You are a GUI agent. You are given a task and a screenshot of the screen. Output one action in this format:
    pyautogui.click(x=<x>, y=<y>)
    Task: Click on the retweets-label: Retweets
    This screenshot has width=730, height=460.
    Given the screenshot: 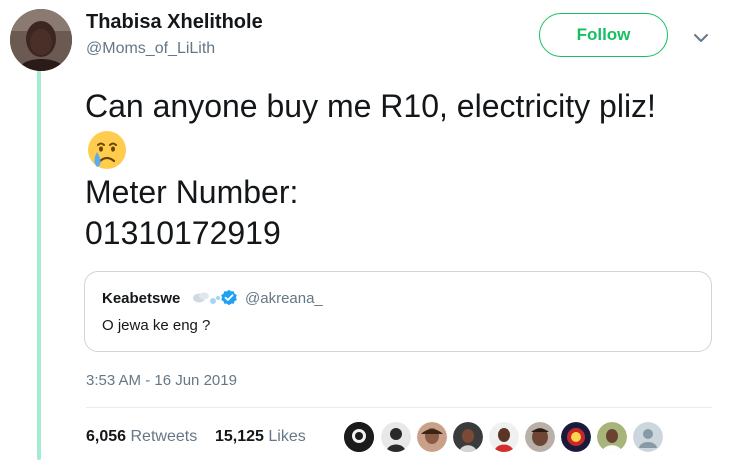 What is the action you would take?
    pyautogui.click(x=164, y=436)
    